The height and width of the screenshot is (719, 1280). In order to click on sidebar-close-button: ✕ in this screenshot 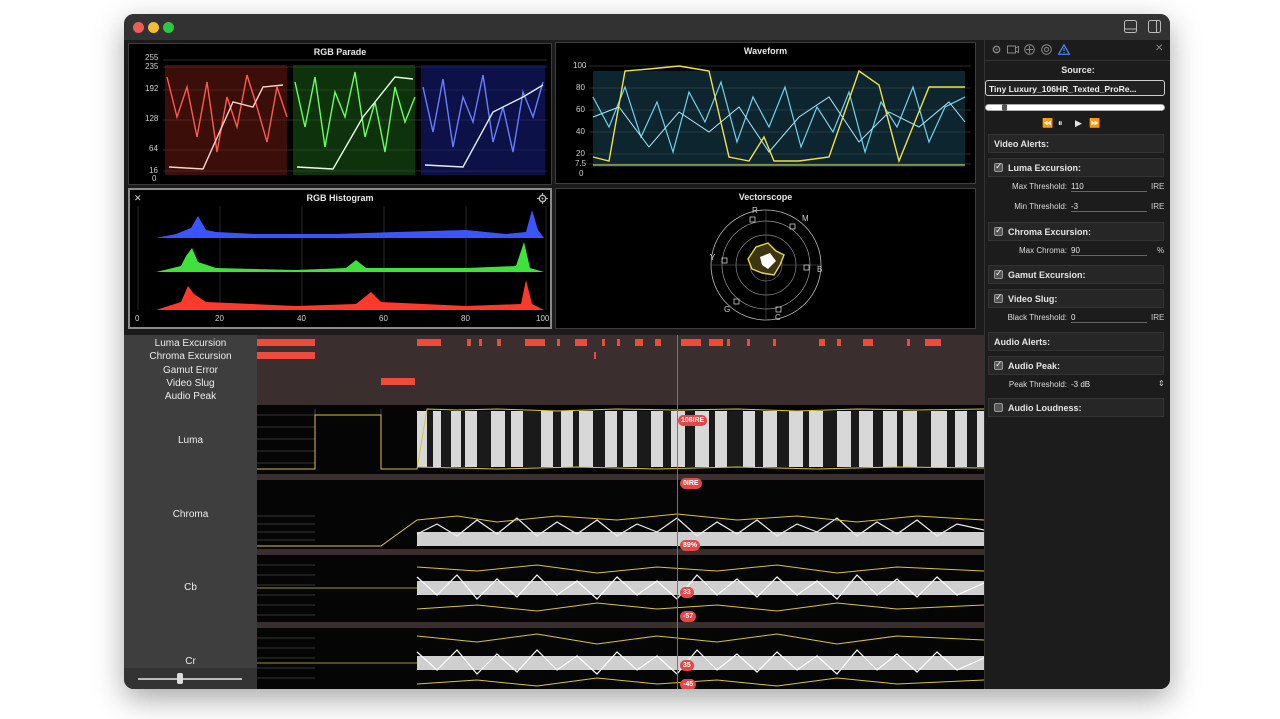, I will do `click(1159, 48)`.